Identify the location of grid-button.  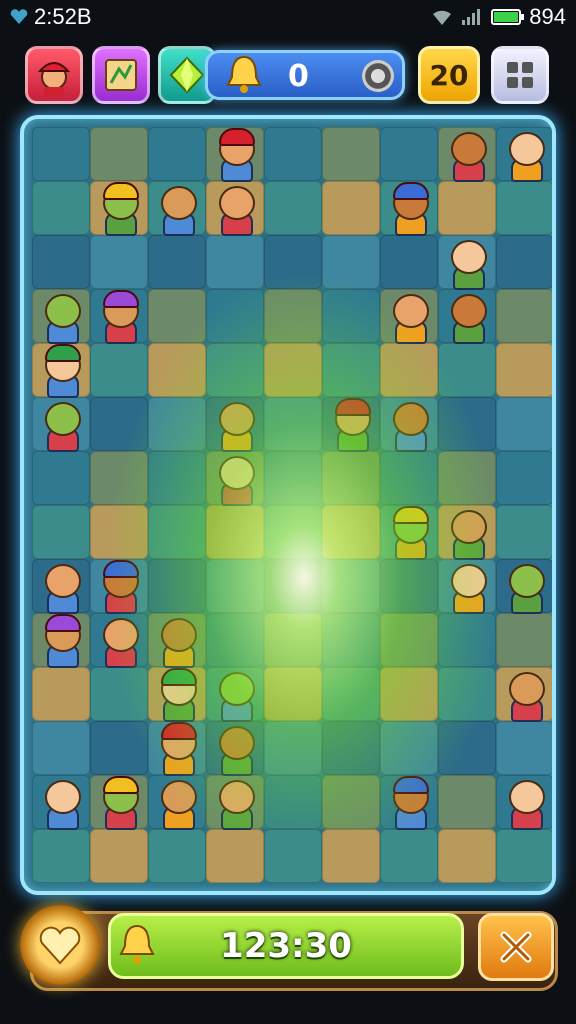
(520, 75).